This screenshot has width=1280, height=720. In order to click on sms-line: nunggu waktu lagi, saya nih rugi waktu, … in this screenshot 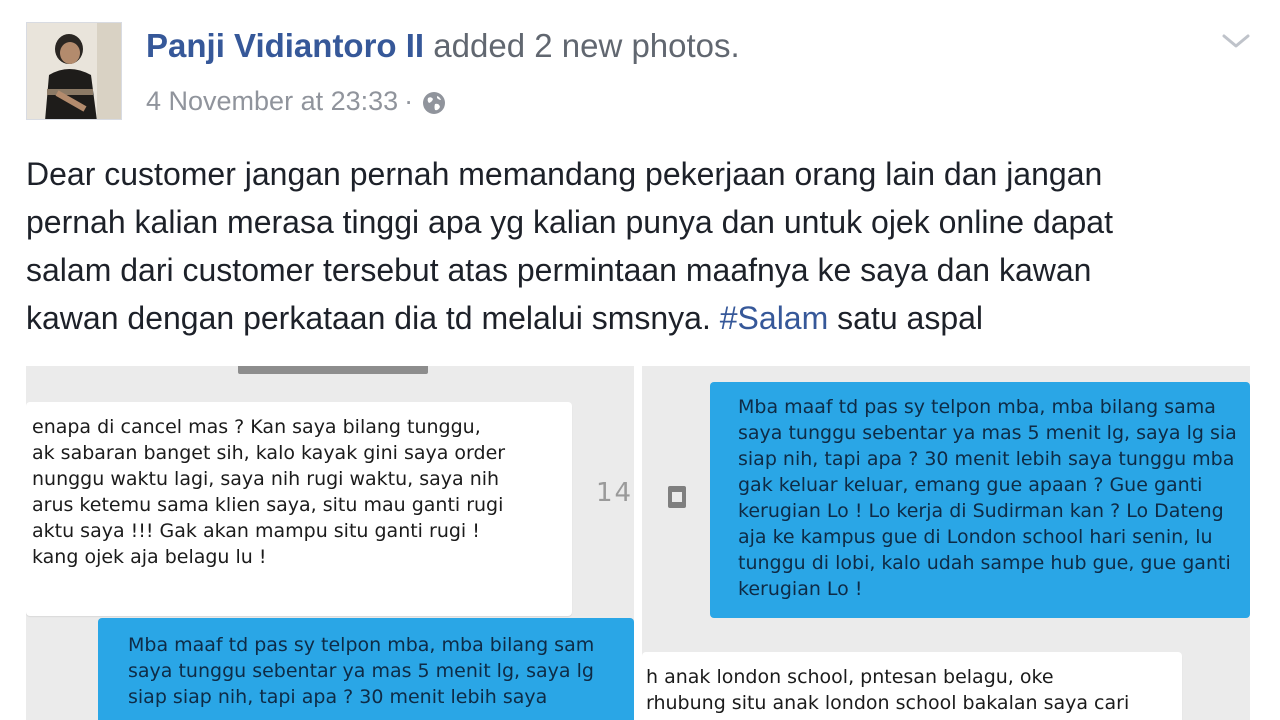, I will do `click(266, 479)`.